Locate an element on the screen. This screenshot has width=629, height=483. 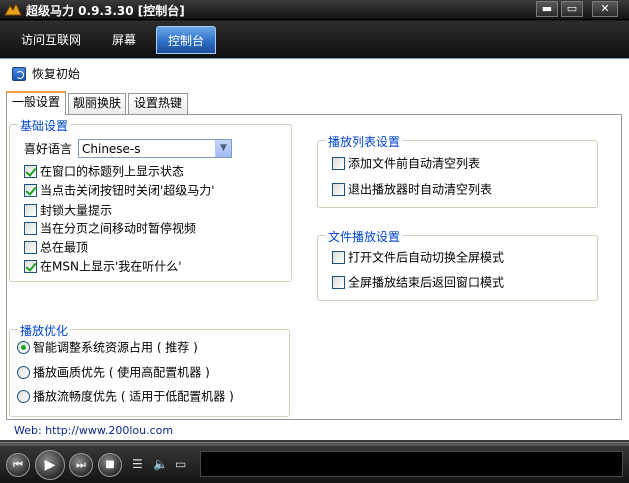
refresh-icon is located at coordinates (19, 73).